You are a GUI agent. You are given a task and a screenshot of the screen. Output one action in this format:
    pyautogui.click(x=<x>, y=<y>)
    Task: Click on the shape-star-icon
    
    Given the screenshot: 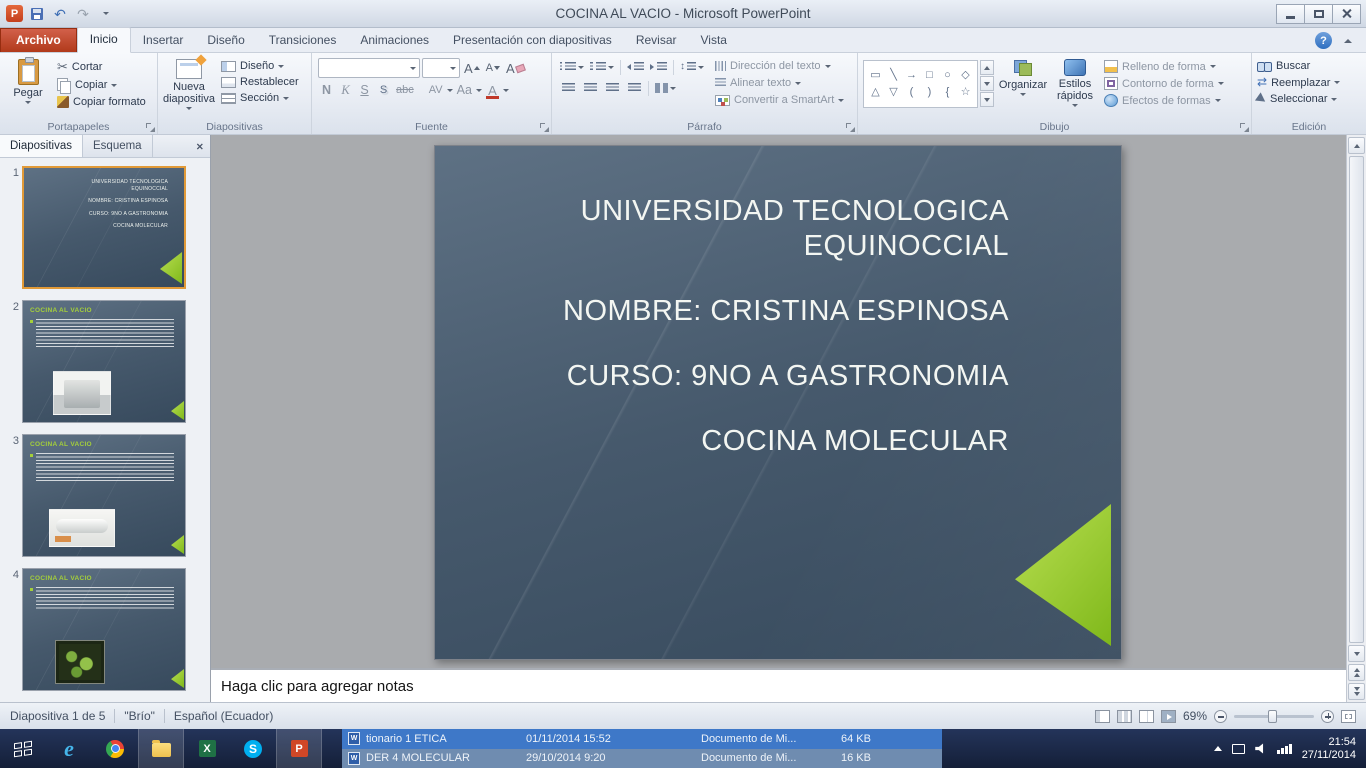 What is the action you would take?
    pyautogui.click(x=965, y=92)
    